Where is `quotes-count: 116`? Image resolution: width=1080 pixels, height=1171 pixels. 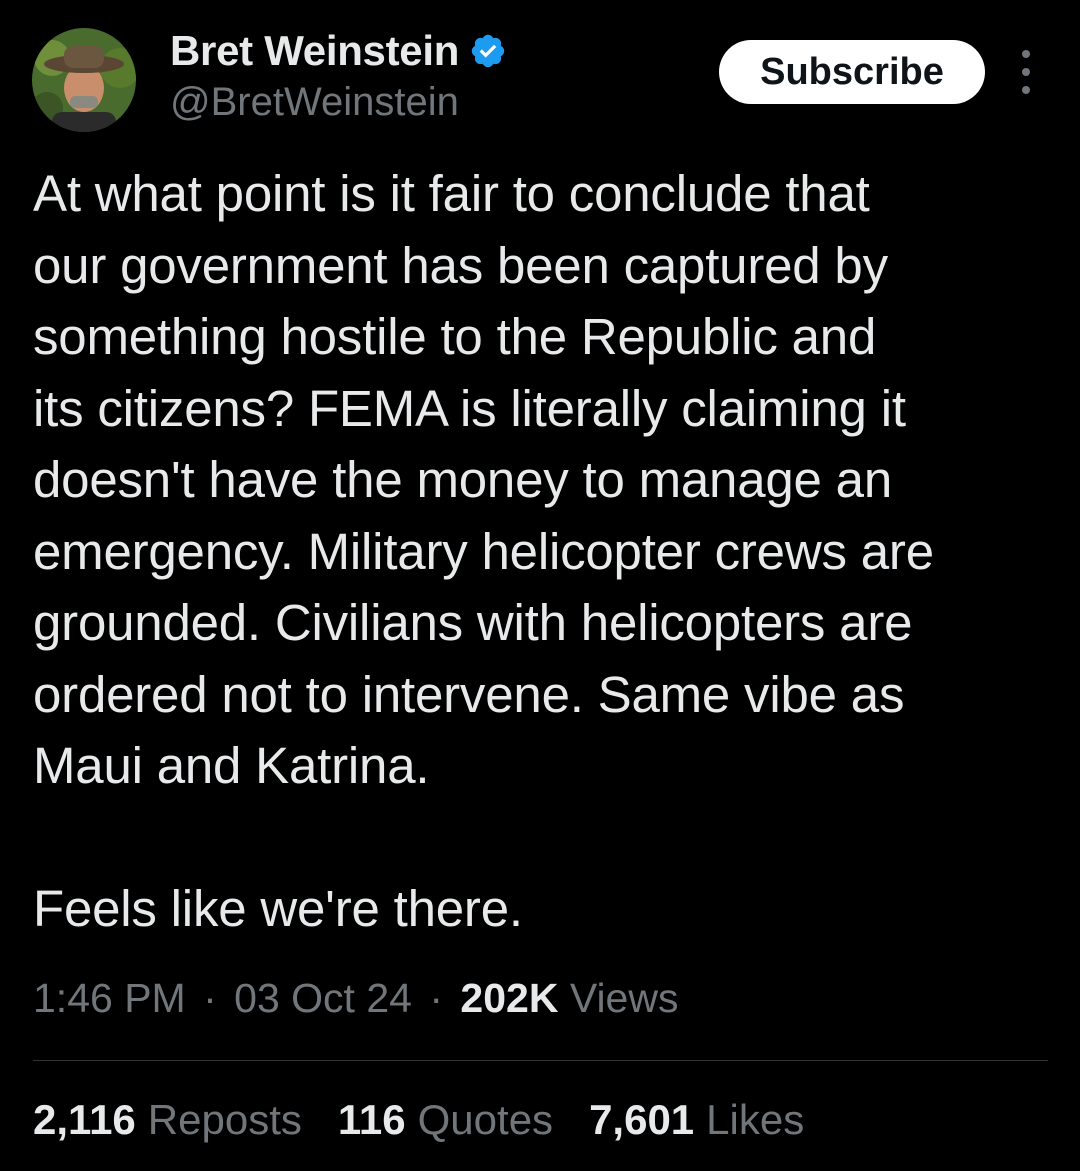
quotes-count: 116 is located at coordinates (371, 1119).